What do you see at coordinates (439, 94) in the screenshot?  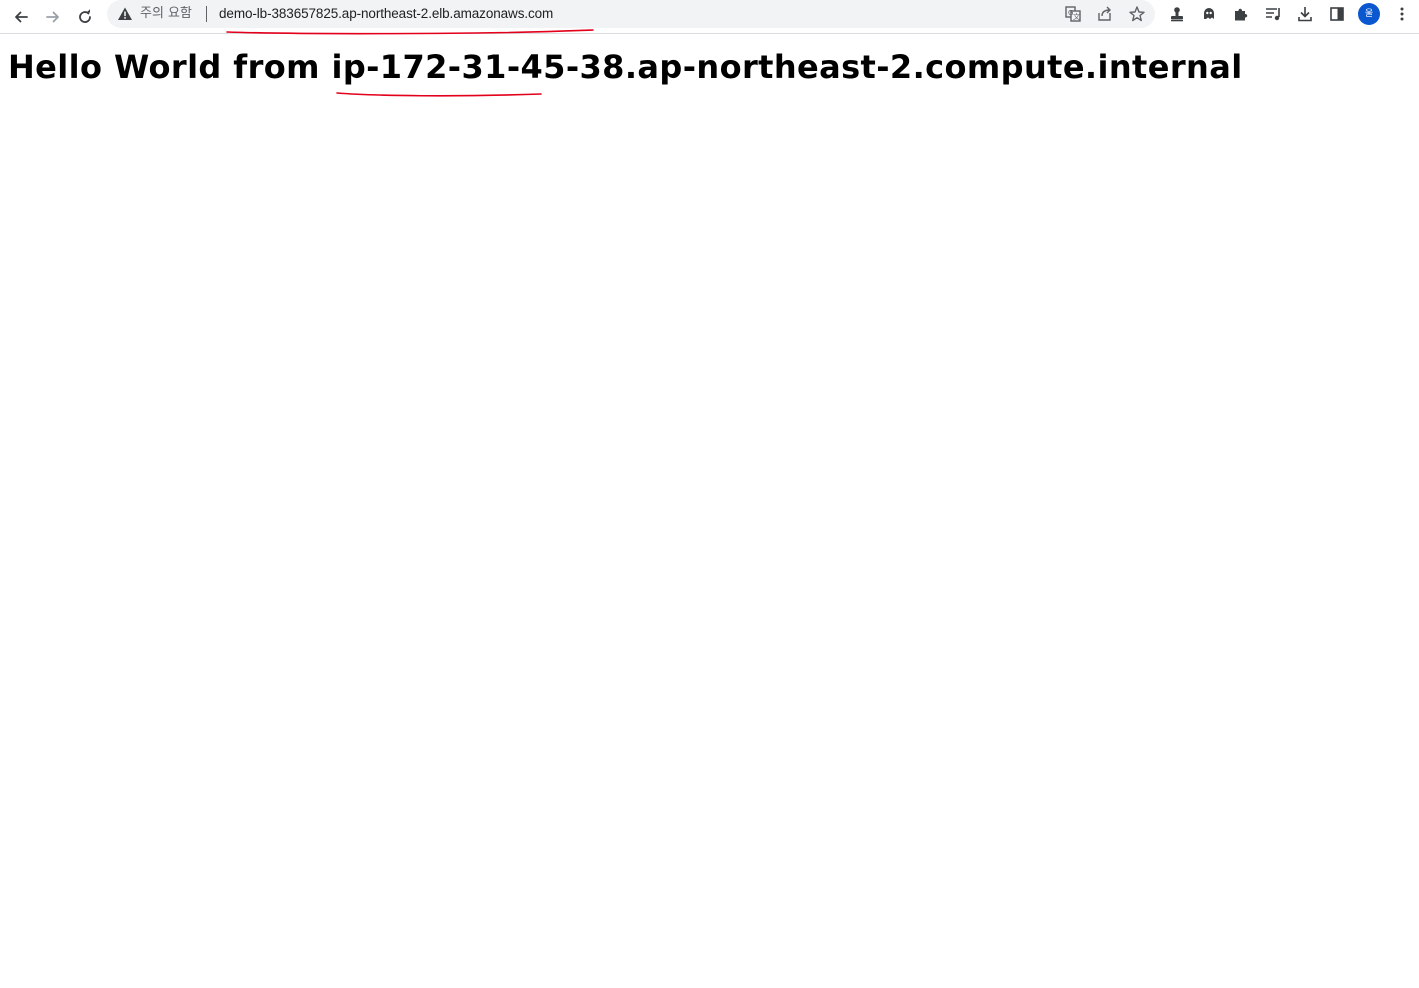 I see `hostname-annotation-underline` at bounding box center [439, 94].